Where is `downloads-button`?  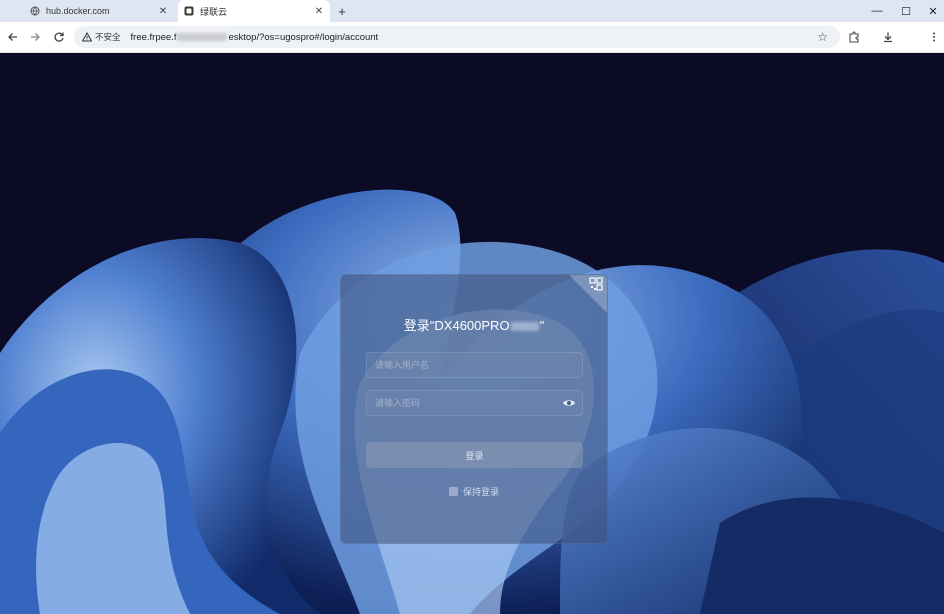
downloads-button is located at coordinates (888, 37).